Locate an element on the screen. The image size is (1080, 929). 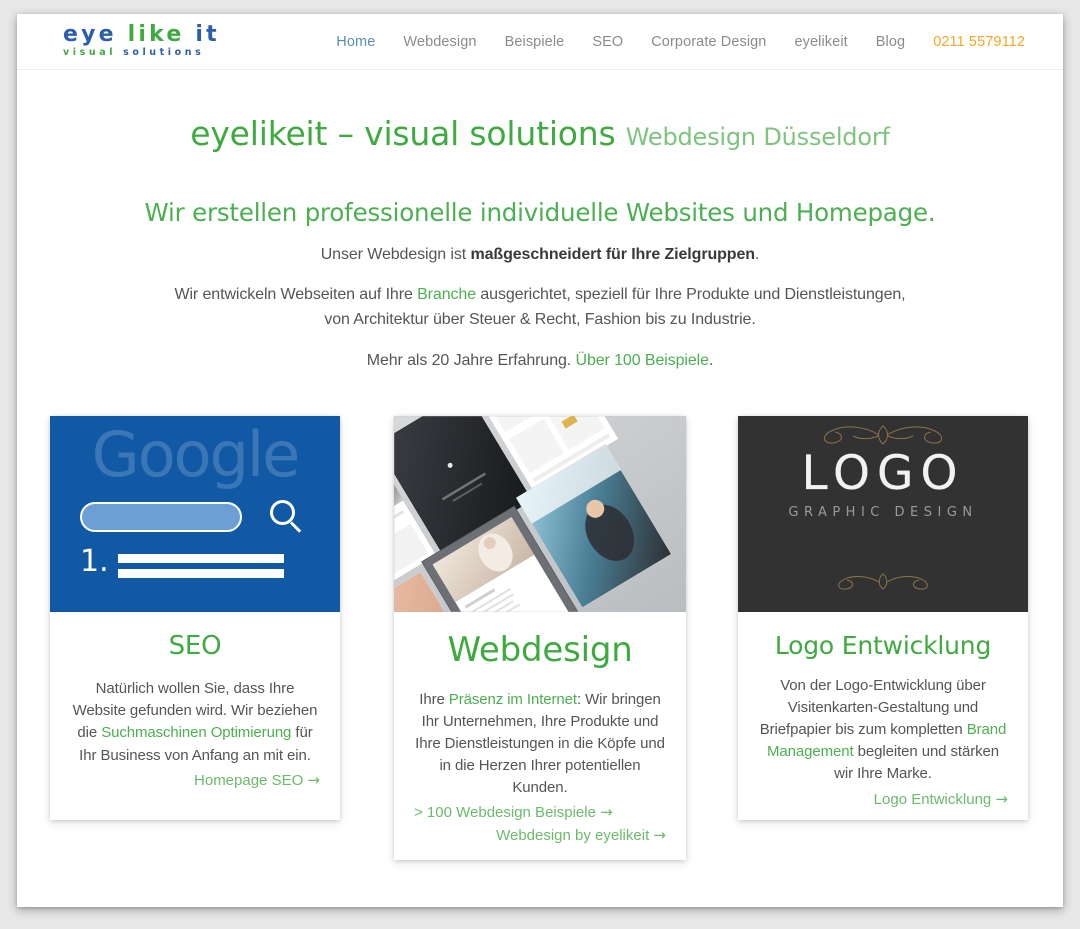
intro-line-2-a: Wir entwickeln Webseiten auf Ihre is located at coordinates (296, 295).